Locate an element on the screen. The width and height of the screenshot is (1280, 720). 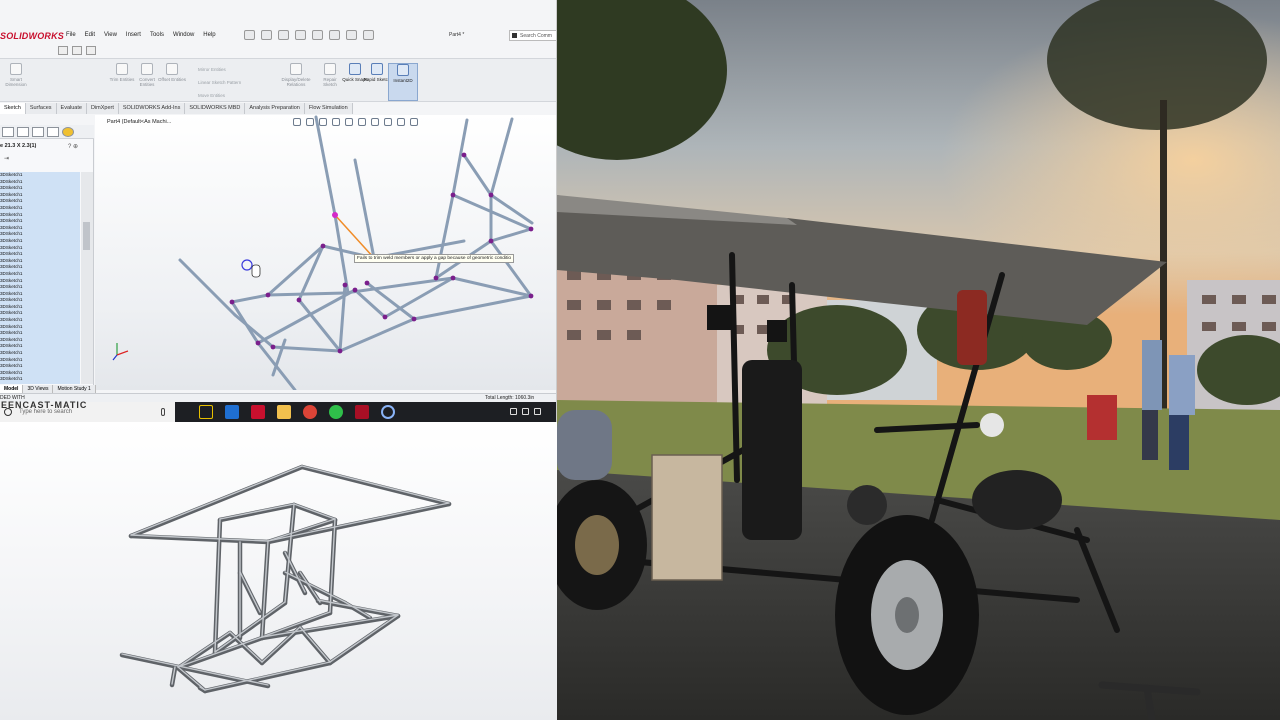
crosshair-icon is located at coordinates (53, 132).